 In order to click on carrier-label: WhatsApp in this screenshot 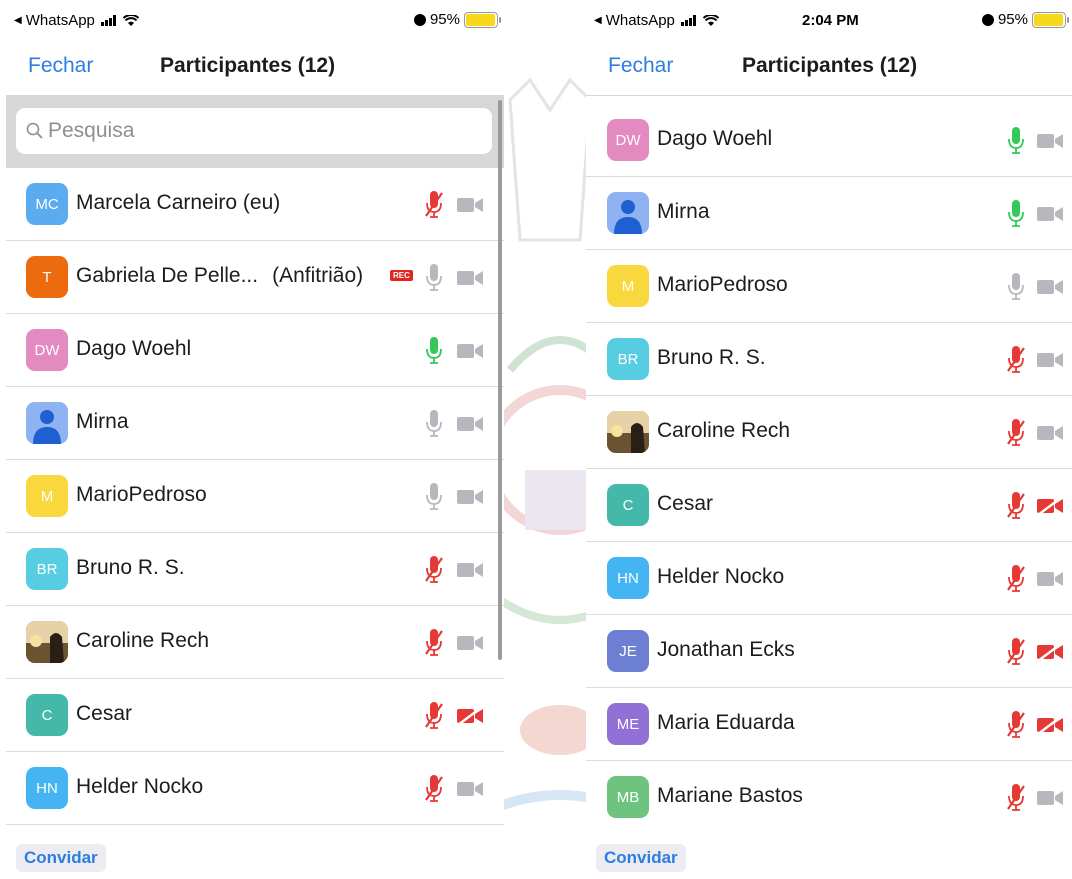, I will do `click(60, 20)`.